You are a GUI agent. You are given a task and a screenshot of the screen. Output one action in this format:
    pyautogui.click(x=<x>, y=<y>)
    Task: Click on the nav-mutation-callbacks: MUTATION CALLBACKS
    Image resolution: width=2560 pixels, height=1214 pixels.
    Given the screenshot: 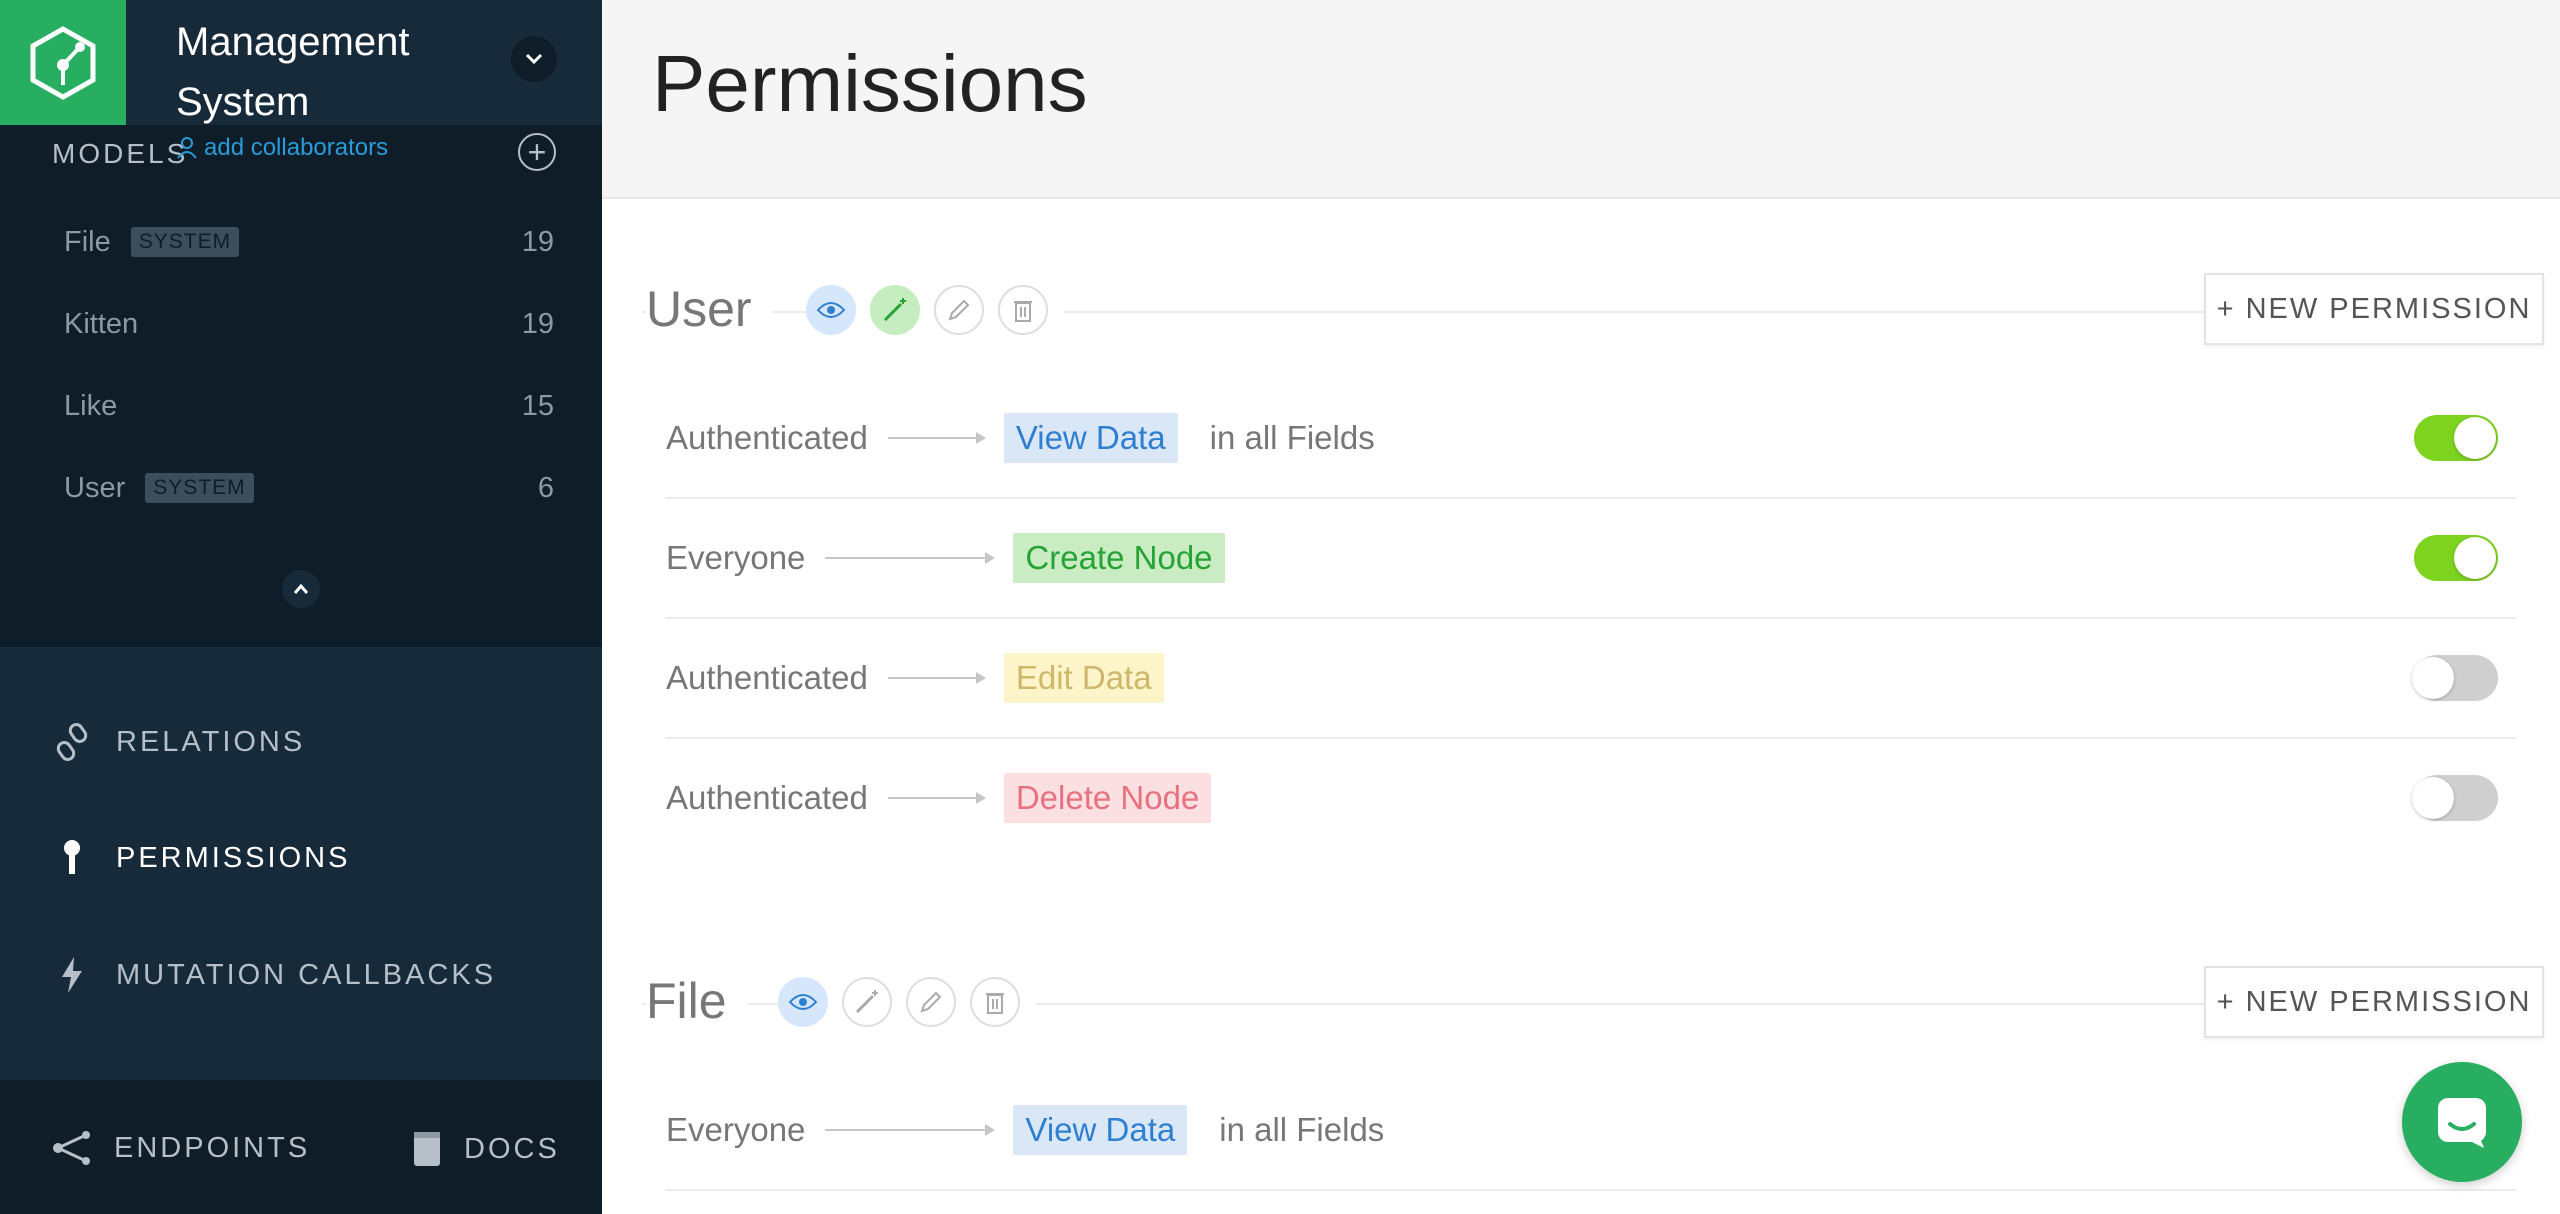 What is the action you would take?
    pyautogui.click(x=276, y=975)
    